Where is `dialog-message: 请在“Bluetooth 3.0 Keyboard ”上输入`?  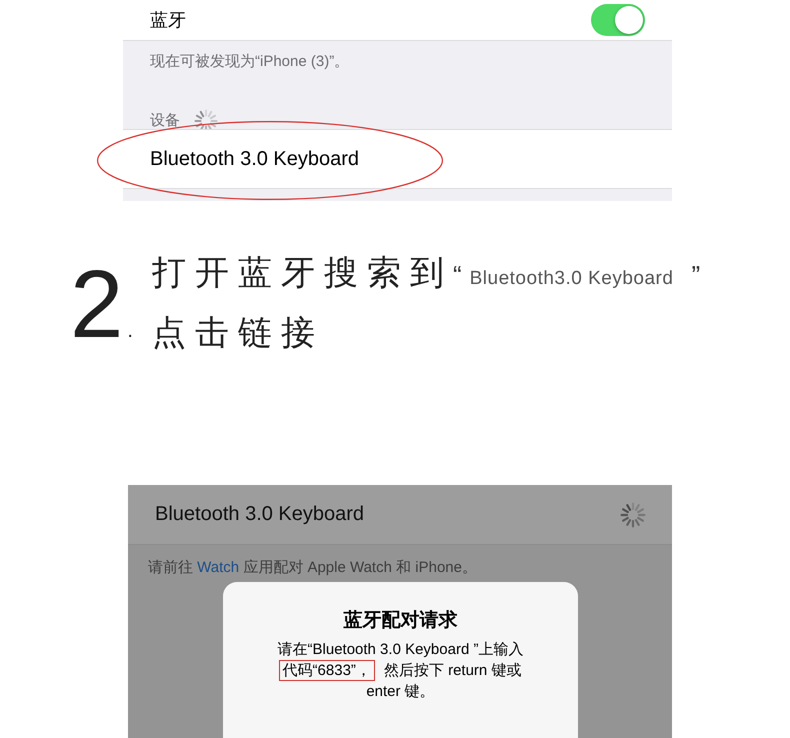 dialog-message: 请在“Bluetooth 3.0 Keyboard ”上输入 is located at coordinates (400, 650).